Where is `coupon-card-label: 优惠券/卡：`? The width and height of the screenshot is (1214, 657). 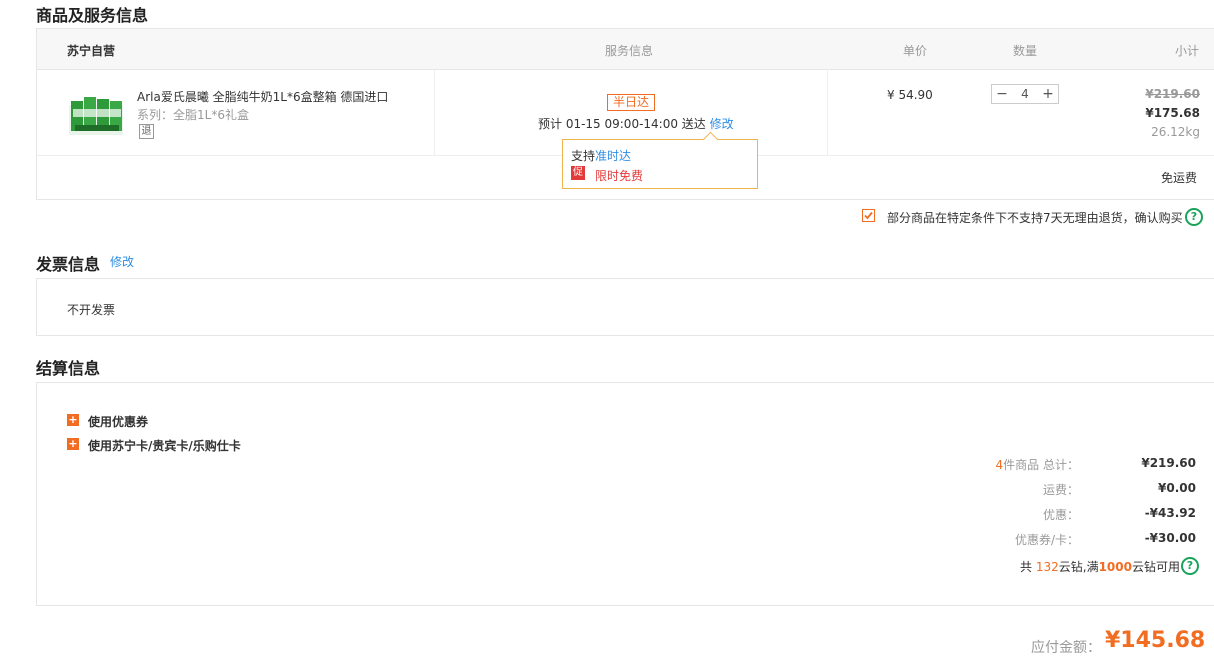 coupon-card-label: 优惠券/卡： is located at coordinates (1046, 540).